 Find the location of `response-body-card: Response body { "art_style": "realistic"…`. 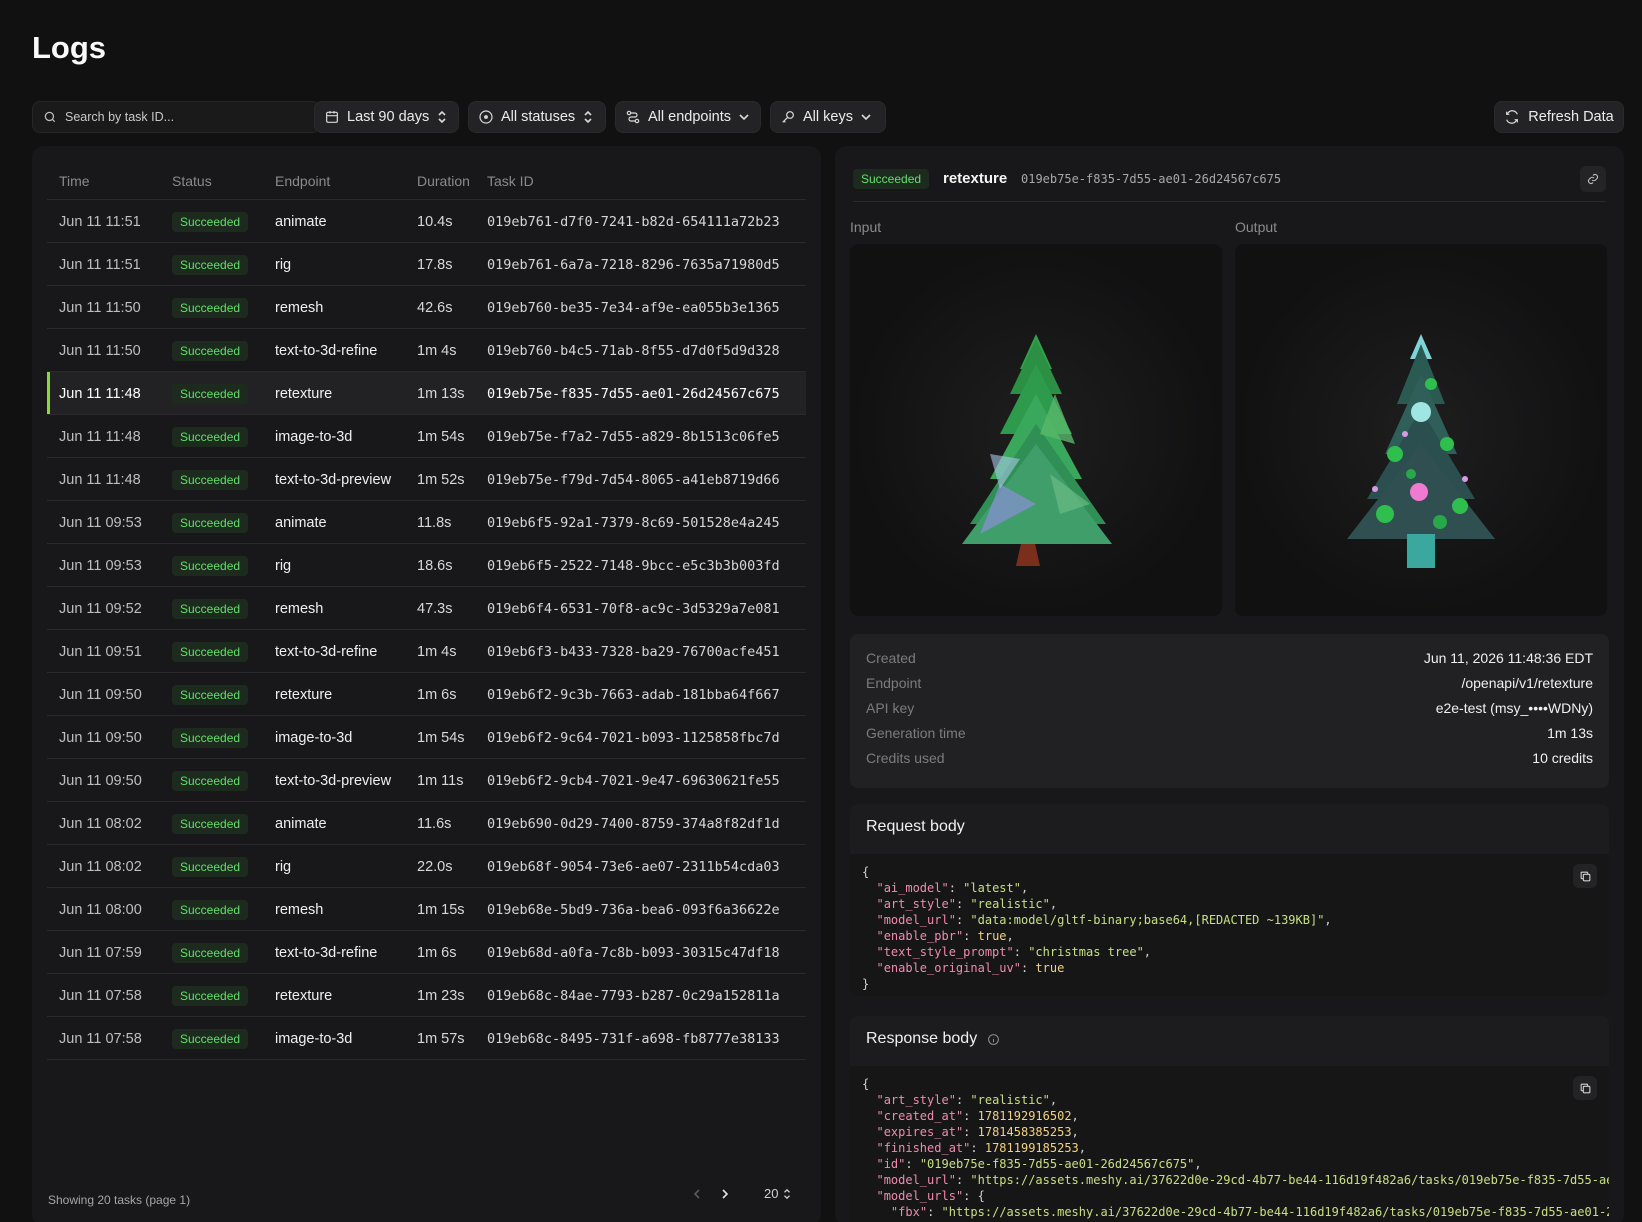

response-body-card: Response body { "art_style": "realistic"… is located at coordinates (1229, 1119).